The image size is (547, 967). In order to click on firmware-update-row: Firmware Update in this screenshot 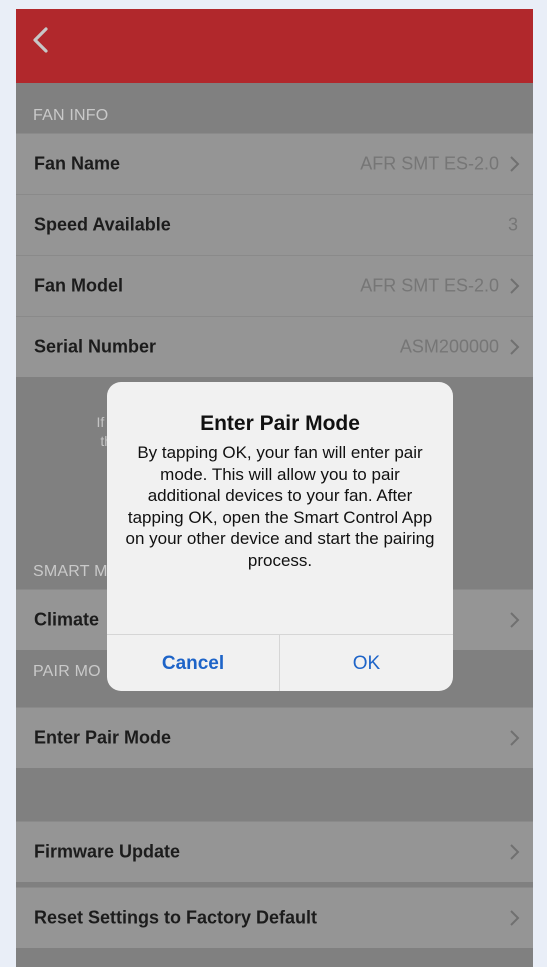, I will do `click(274, 851)`.